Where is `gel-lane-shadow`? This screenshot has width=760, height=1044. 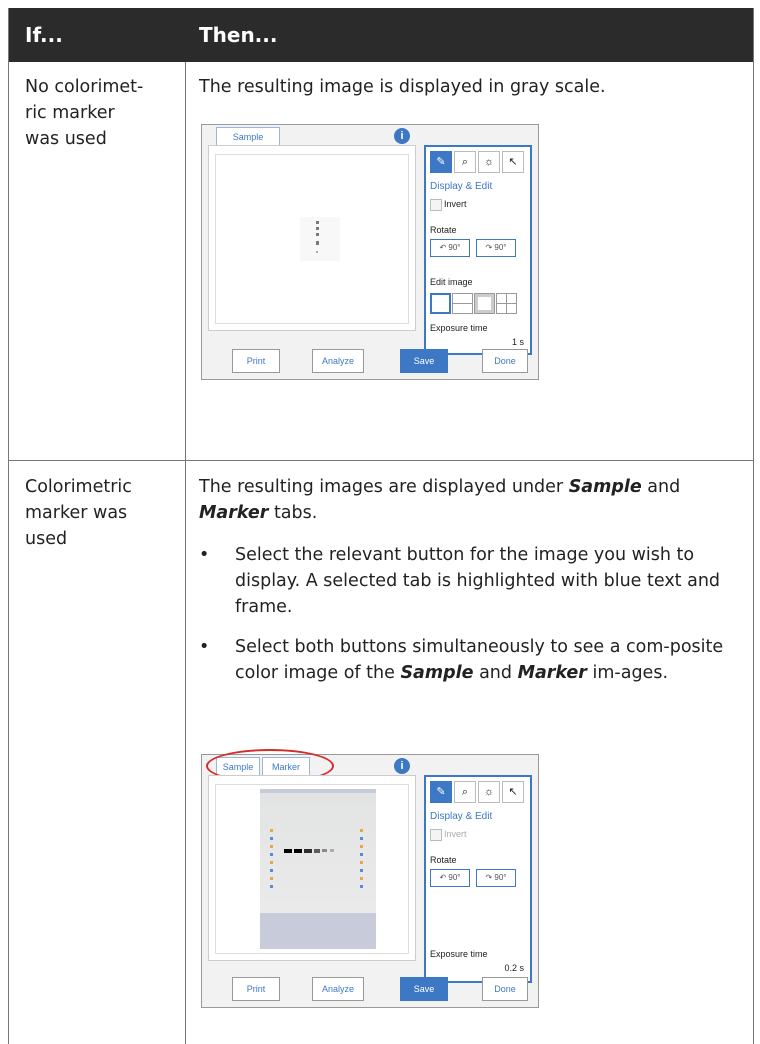
gel-lane-shadow is located at coordinates (320, 239).